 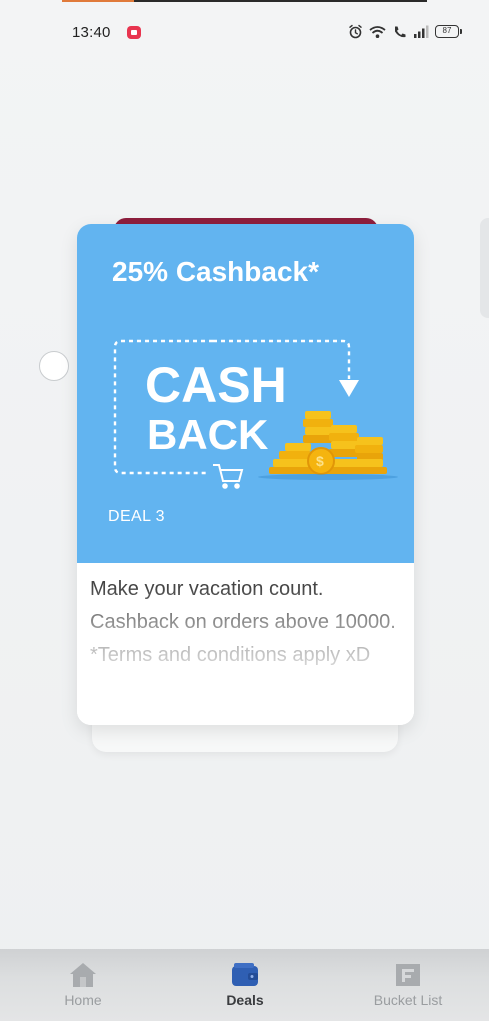 I want to click on battery-icon: 87, so click(x=448, y=31).